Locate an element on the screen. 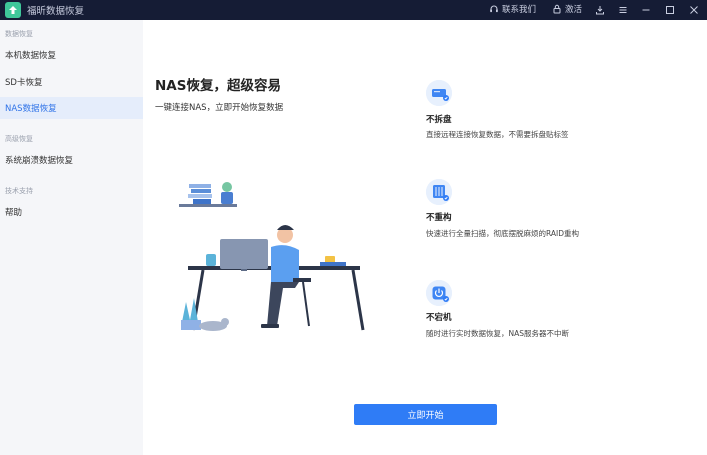  menu-button is located at coordinates (623, 10).